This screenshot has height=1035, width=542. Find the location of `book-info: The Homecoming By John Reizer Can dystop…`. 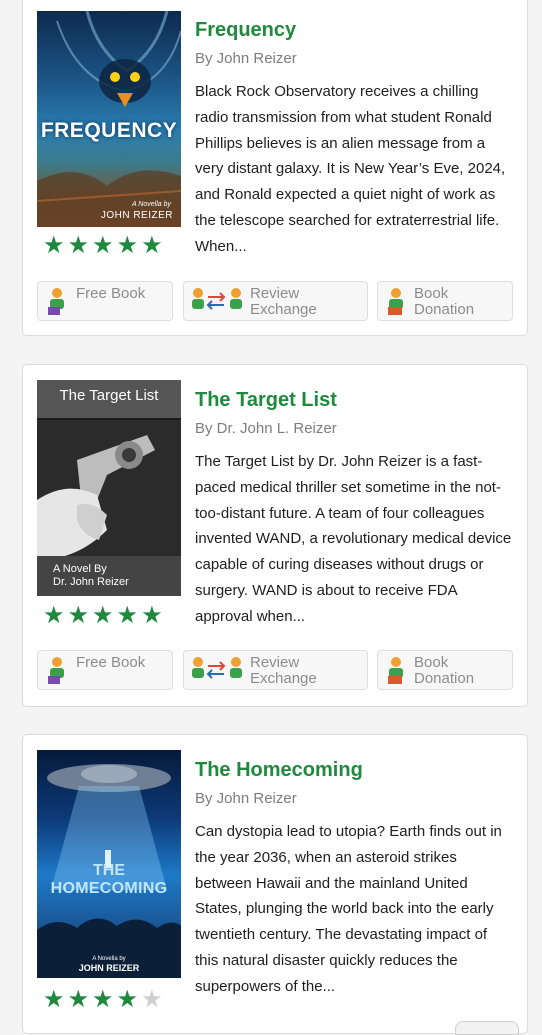

book-info: The Homecoming By John Reizer Can dystop… is located at coordinates (354, 878).